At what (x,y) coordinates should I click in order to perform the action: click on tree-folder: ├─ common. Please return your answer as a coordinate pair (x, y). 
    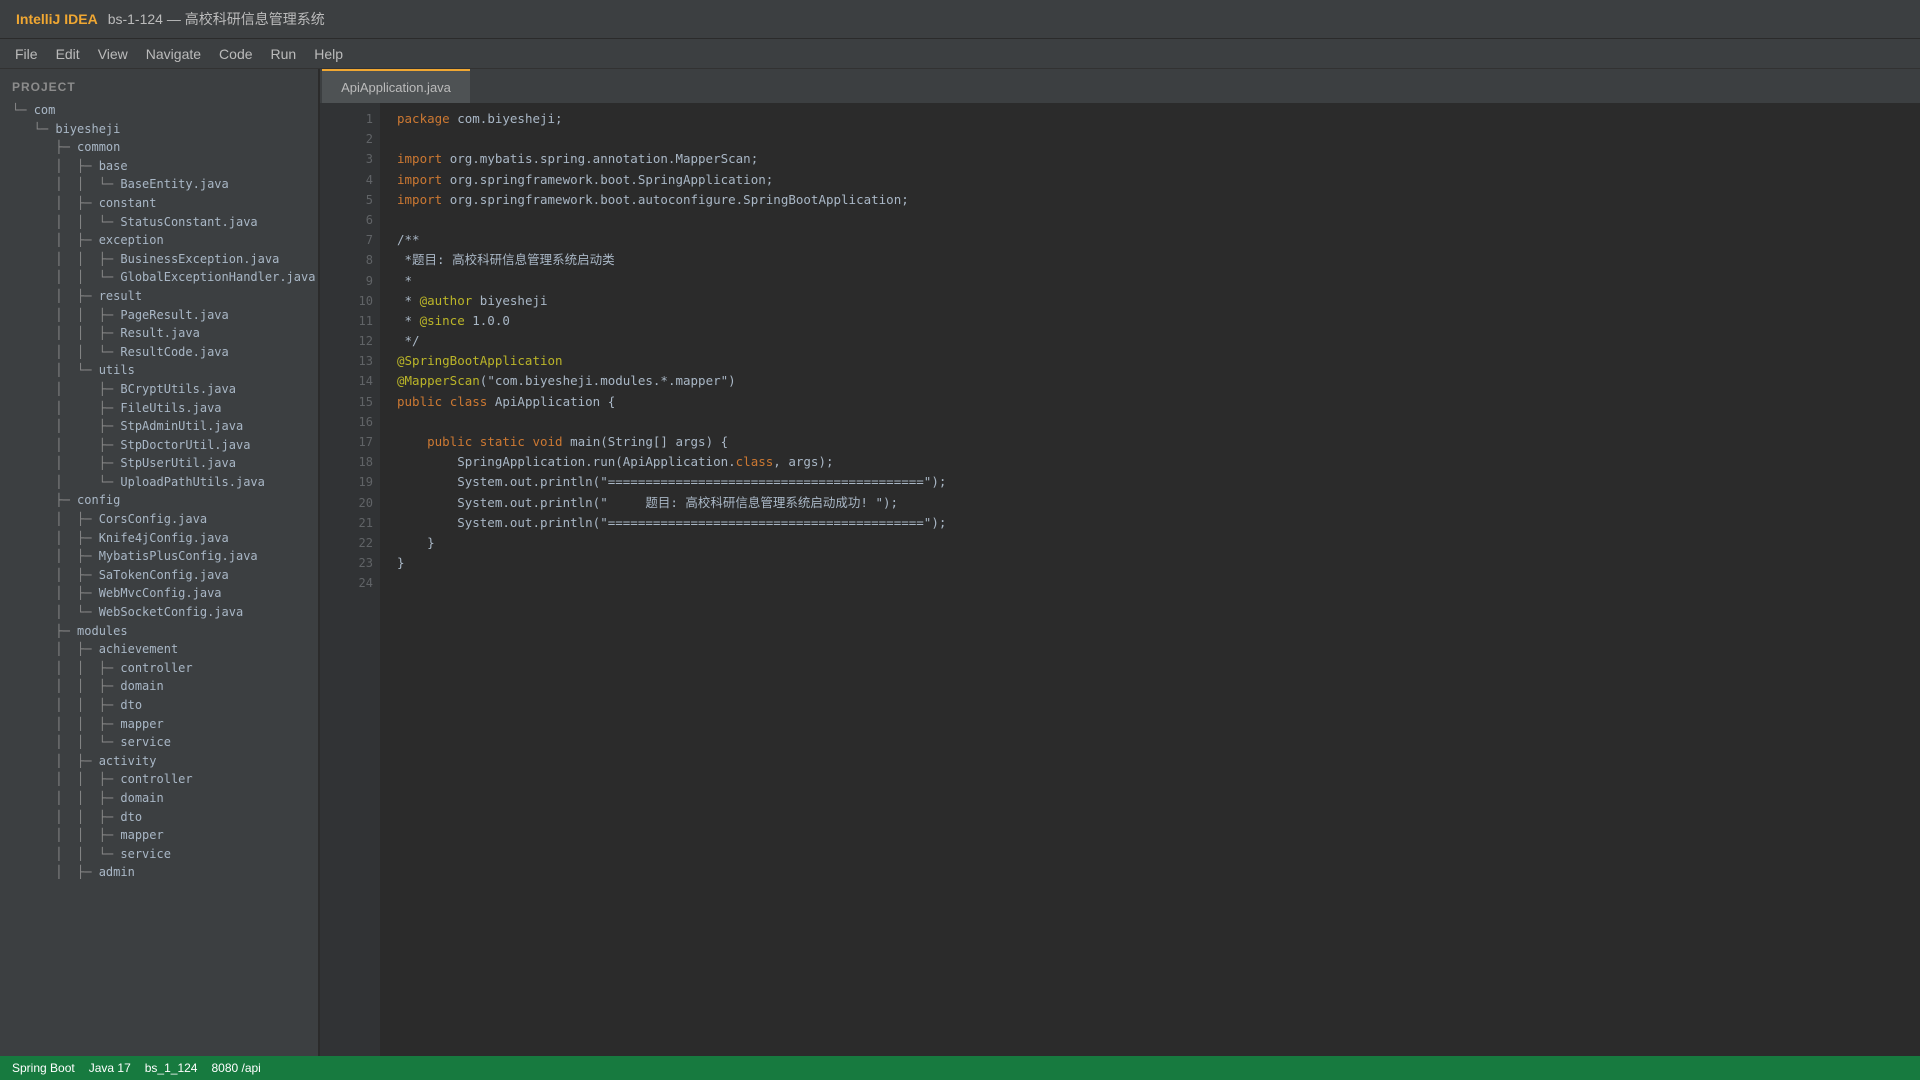
    Looking at the image, I should click on (163, 147).